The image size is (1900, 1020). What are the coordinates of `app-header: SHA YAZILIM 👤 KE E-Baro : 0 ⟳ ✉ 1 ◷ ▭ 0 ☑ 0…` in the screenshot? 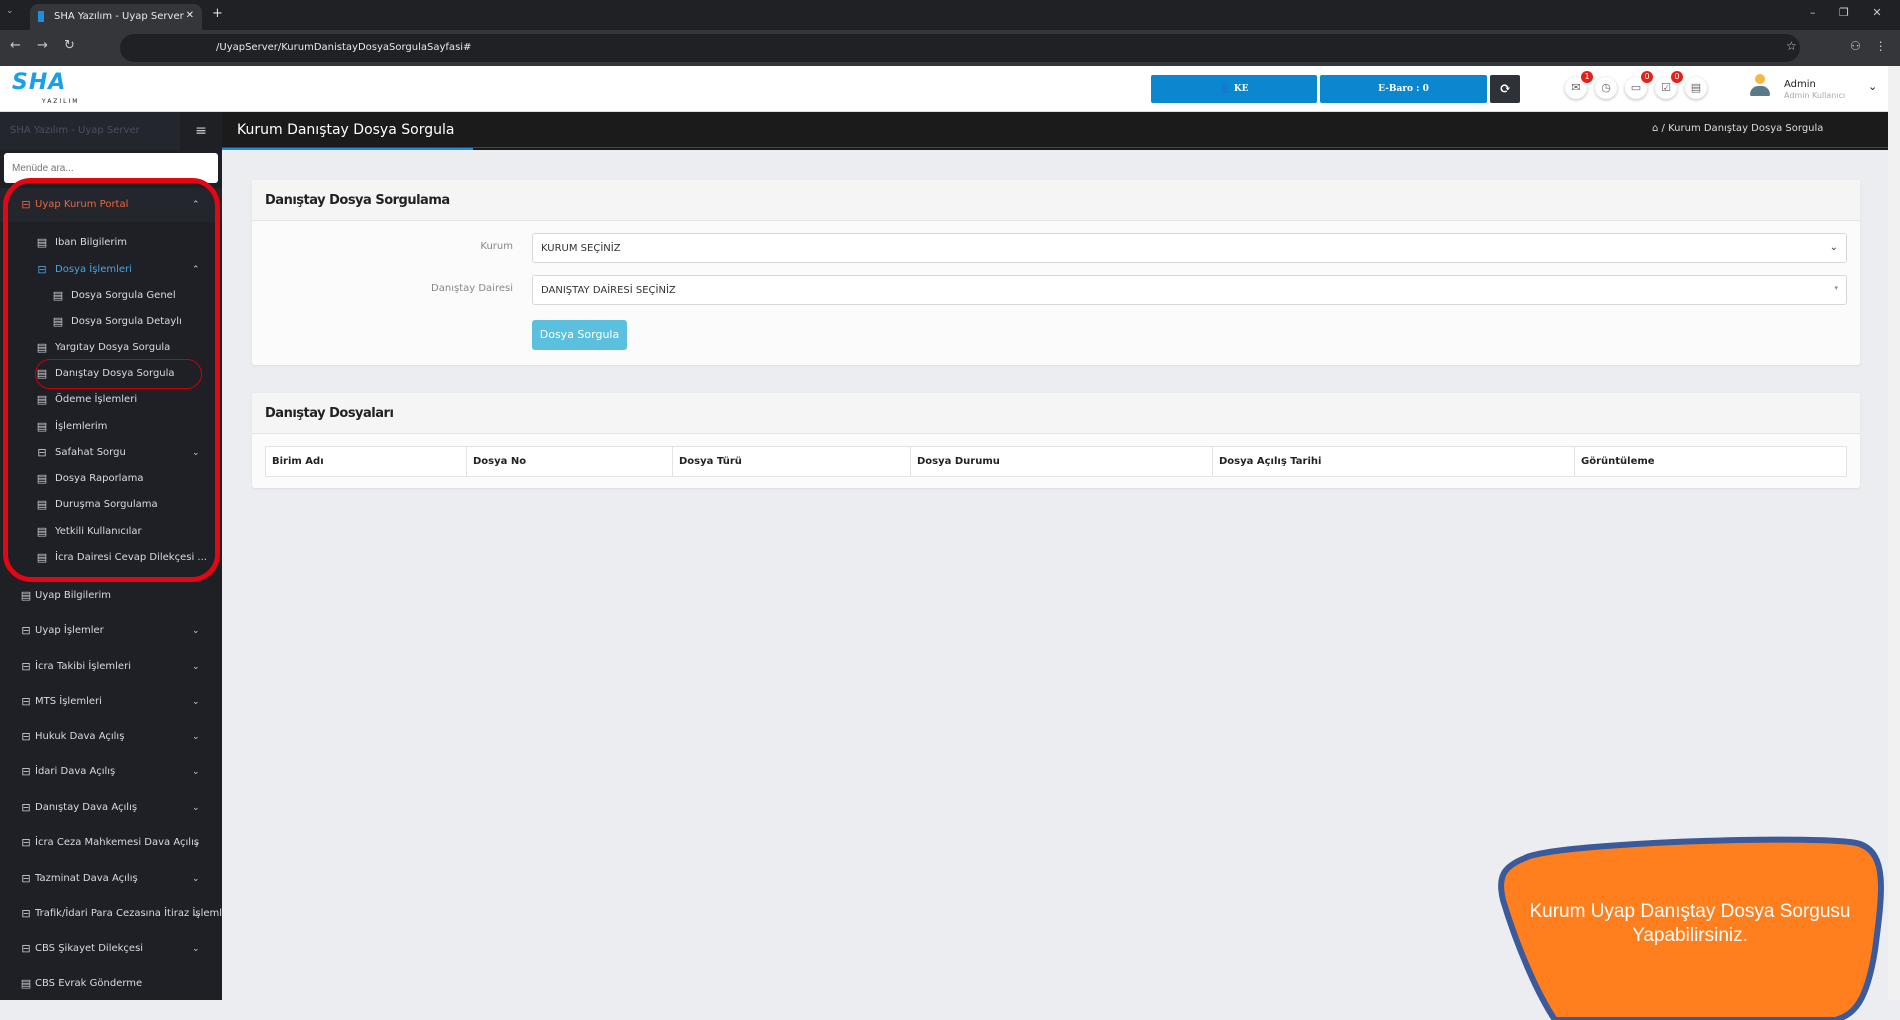 It's located at (950, 89).